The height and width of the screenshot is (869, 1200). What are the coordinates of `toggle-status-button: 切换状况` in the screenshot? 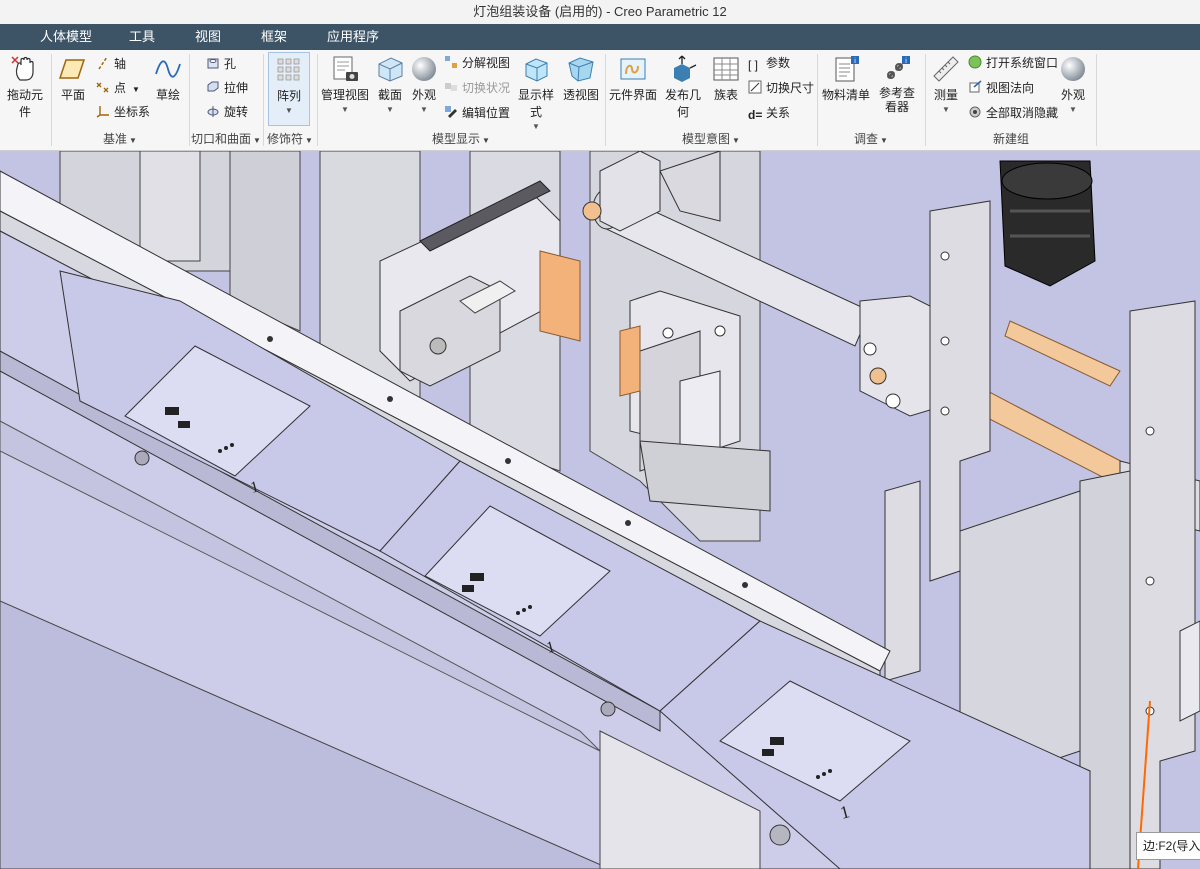 It's located at (477, 88).